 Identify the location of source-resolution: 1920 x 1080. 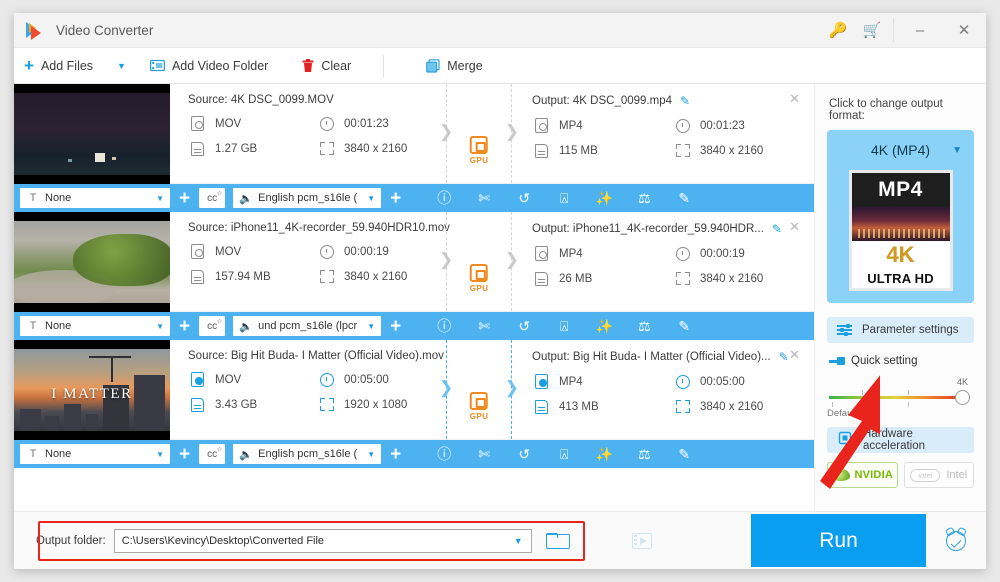
(381, 404).